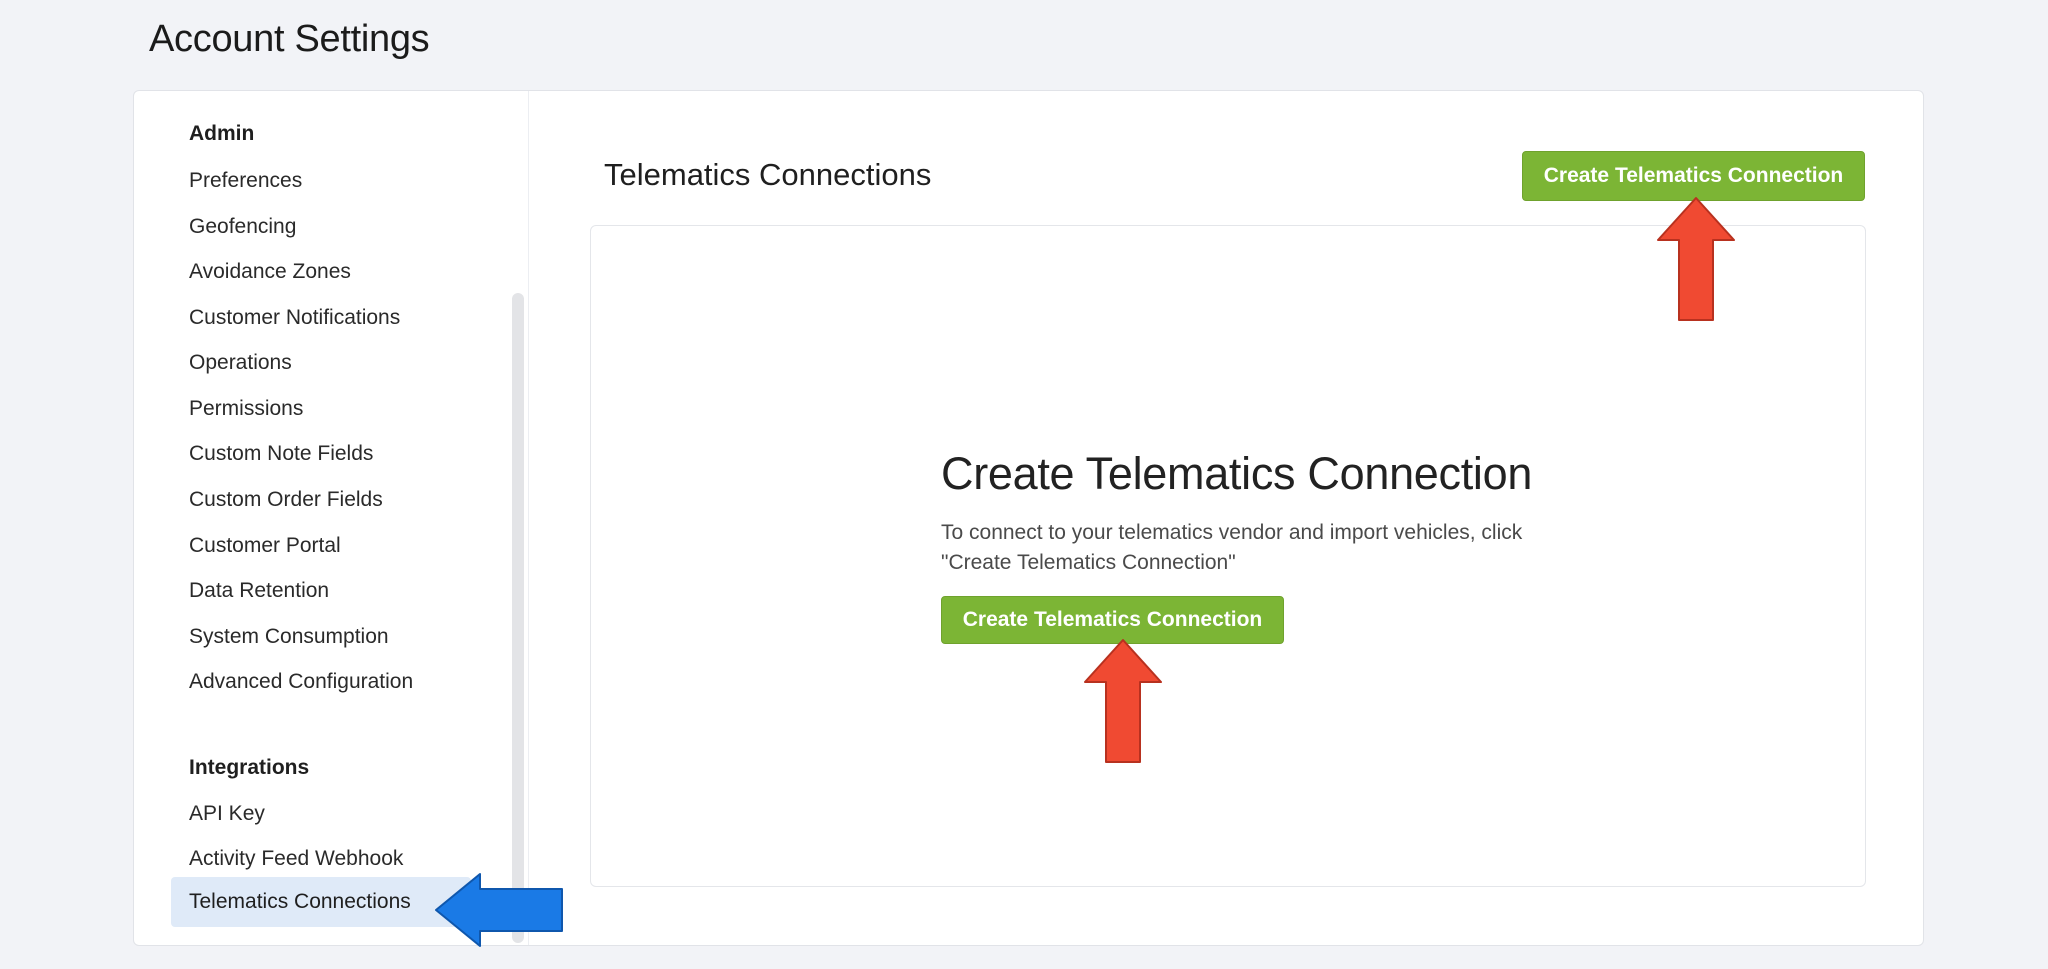 The height and width of the screenshot is (969, 2048). Describe the element at coordinates (1112, 620) in the screenshot. I see `empty-state-create-button: Create Telematics Connection` at that location.